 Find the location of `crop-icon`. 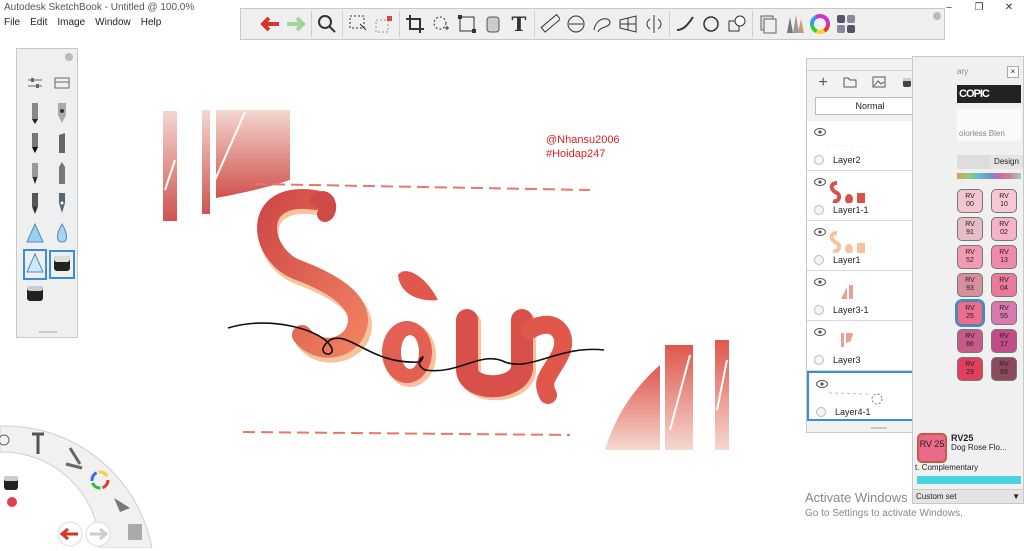

crop-icon is located at coordinates (415, 24).